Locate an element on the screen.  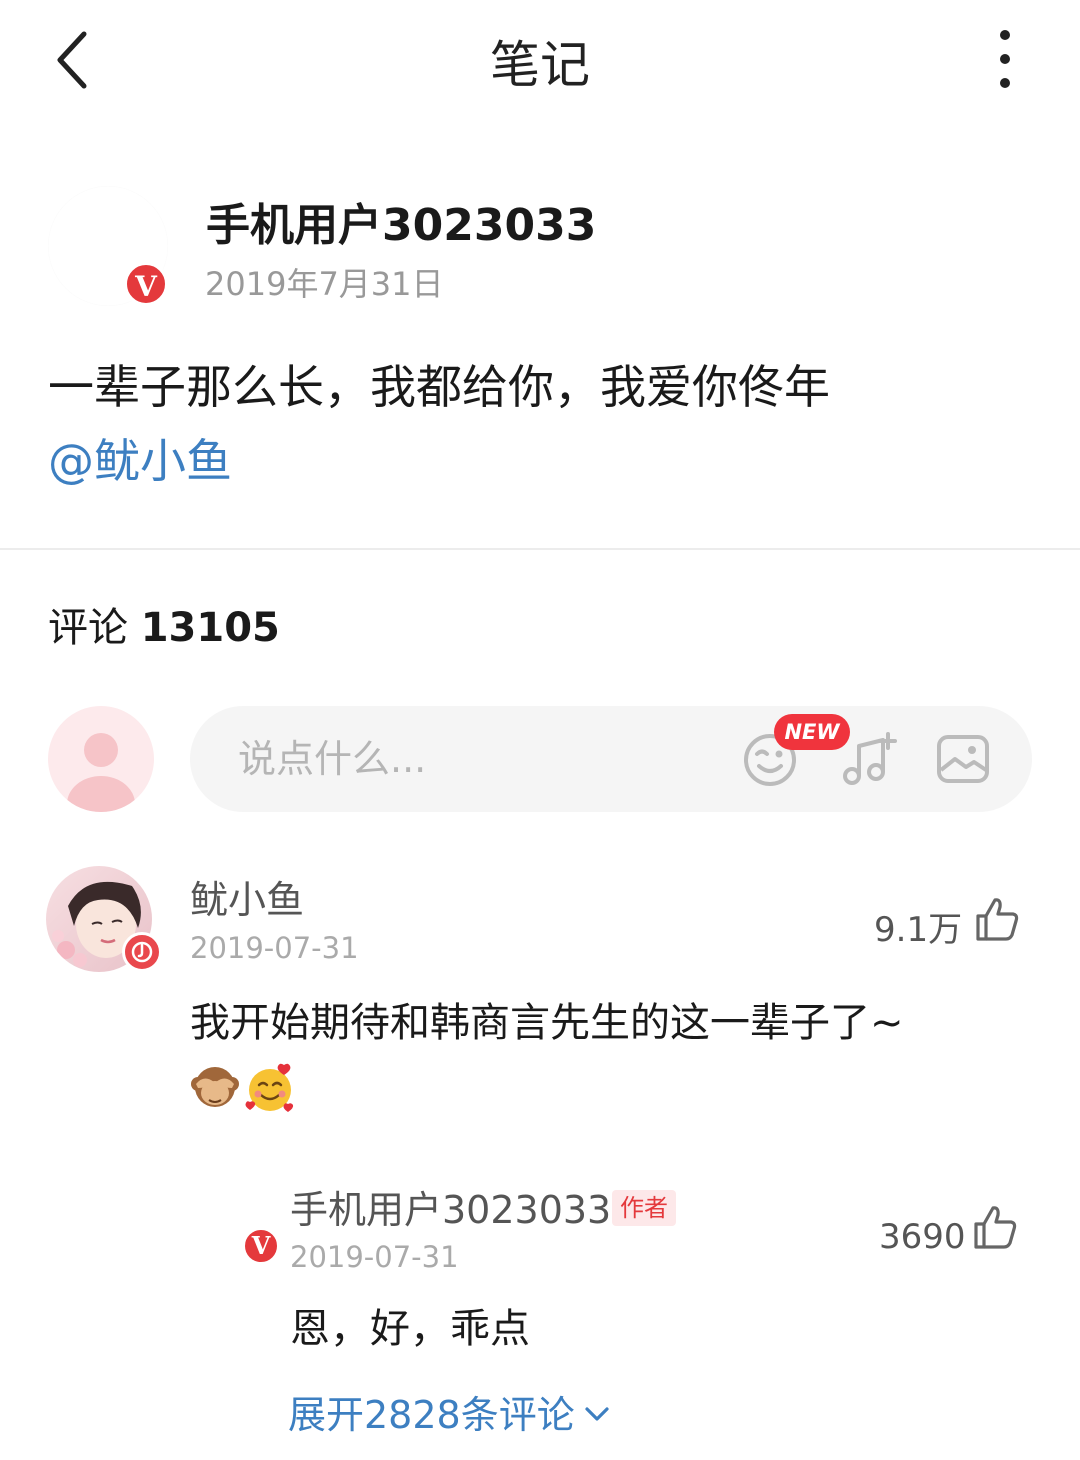
reply-like-count: 3690 is located at coordinates (922, 1237).